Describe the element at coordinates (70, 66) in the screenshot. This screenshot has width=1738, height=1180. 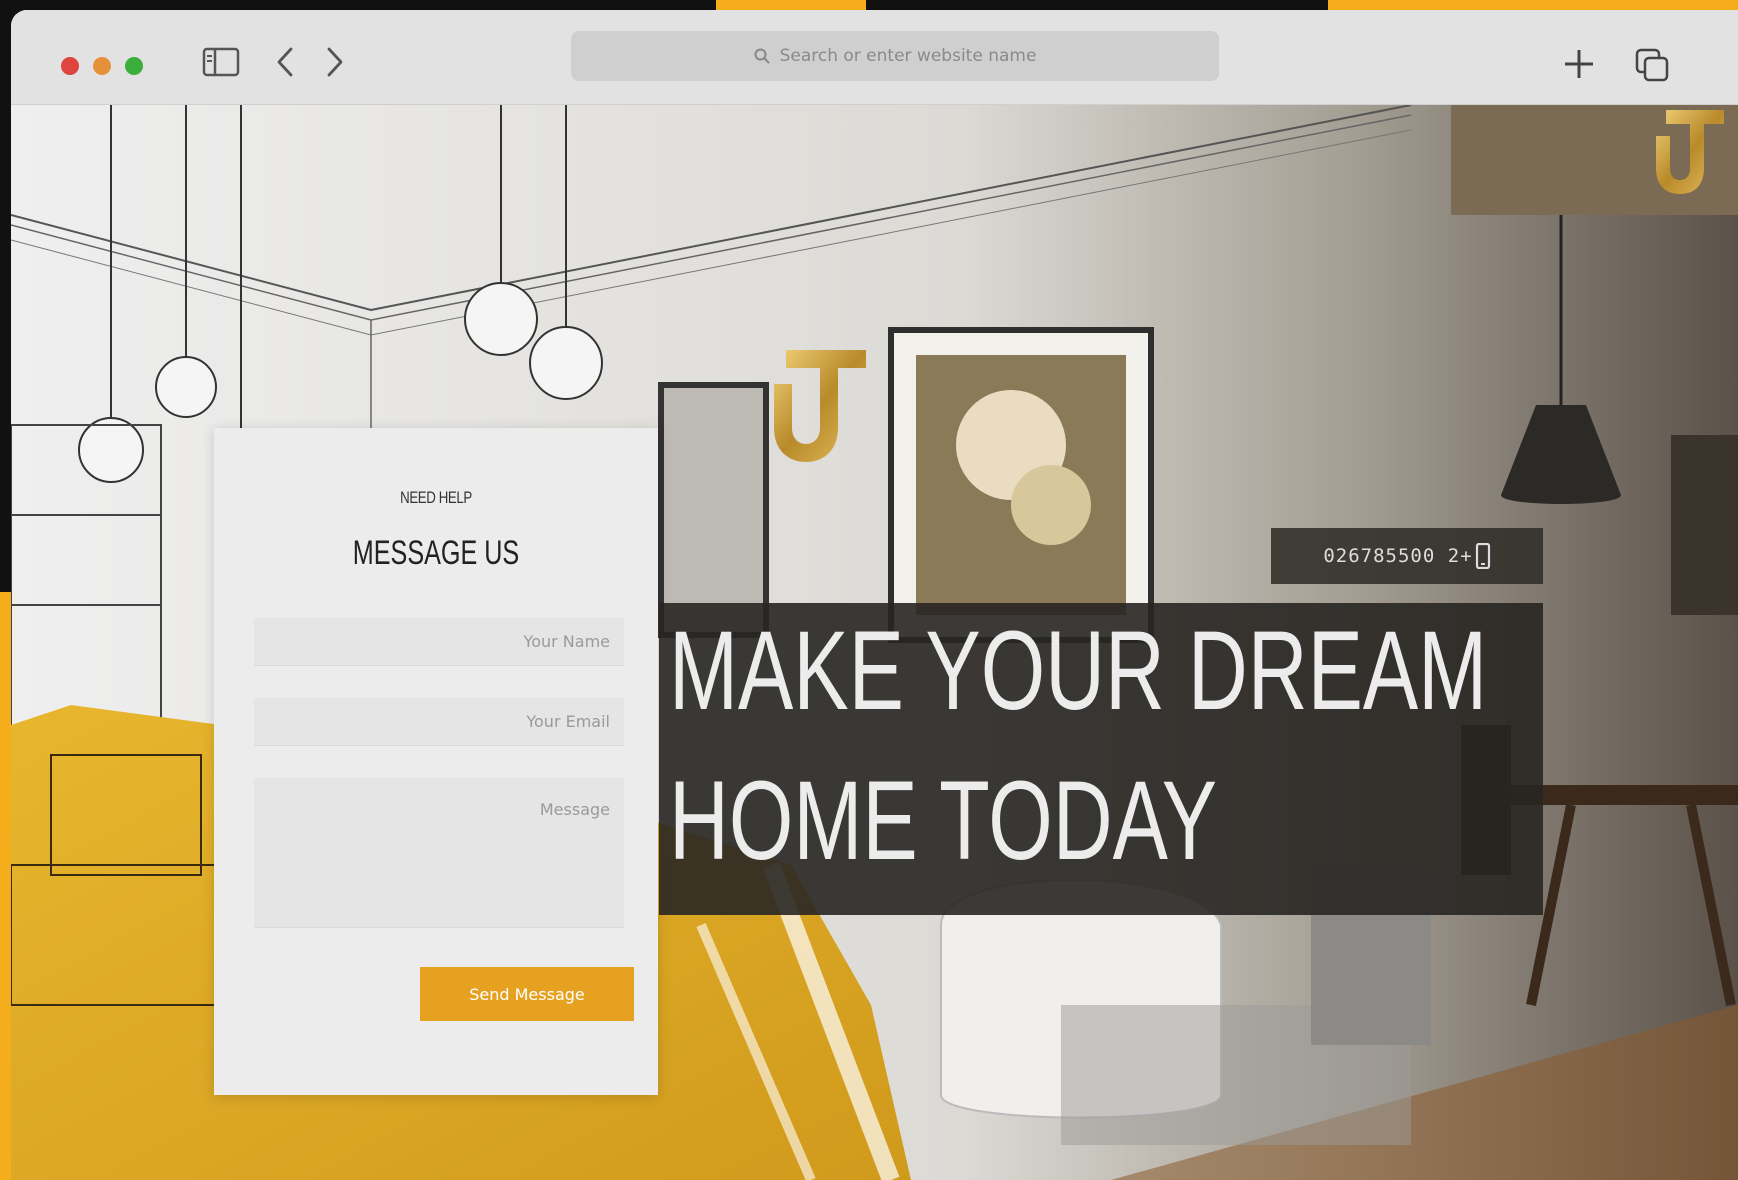
I see `close-window-button` at that location.